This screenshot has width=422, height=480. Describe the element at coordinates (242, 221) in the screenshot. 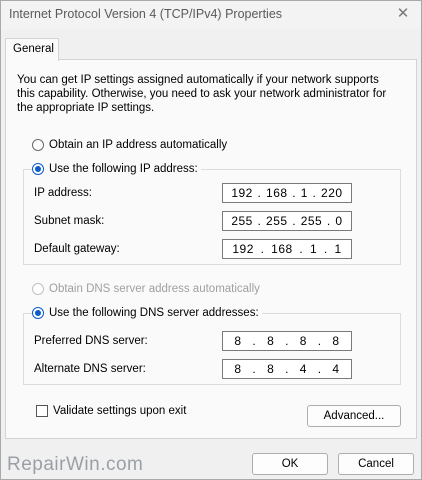

I see `ip-octet-1: 255` at that location.